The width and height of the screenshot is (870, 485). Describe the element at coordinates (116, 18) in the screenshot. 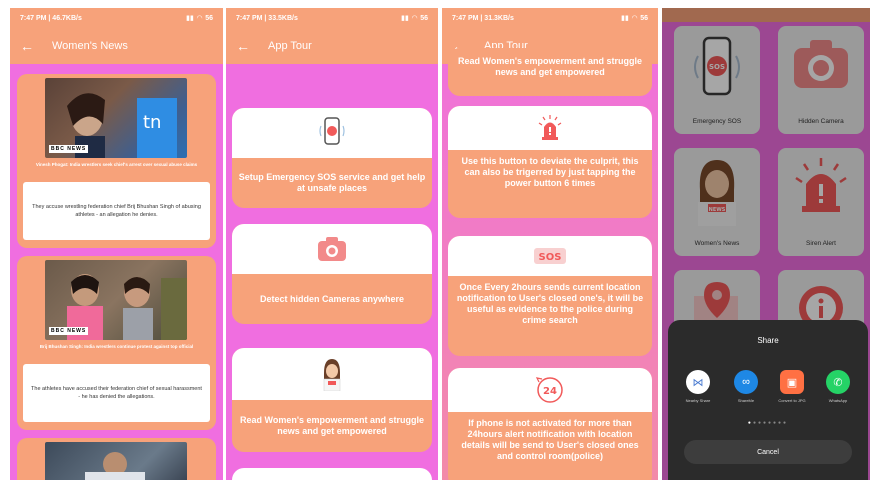

I see `status-bar: 7:47 PM | 46.7KB/s ▮▮ ◠ 56` at that location.